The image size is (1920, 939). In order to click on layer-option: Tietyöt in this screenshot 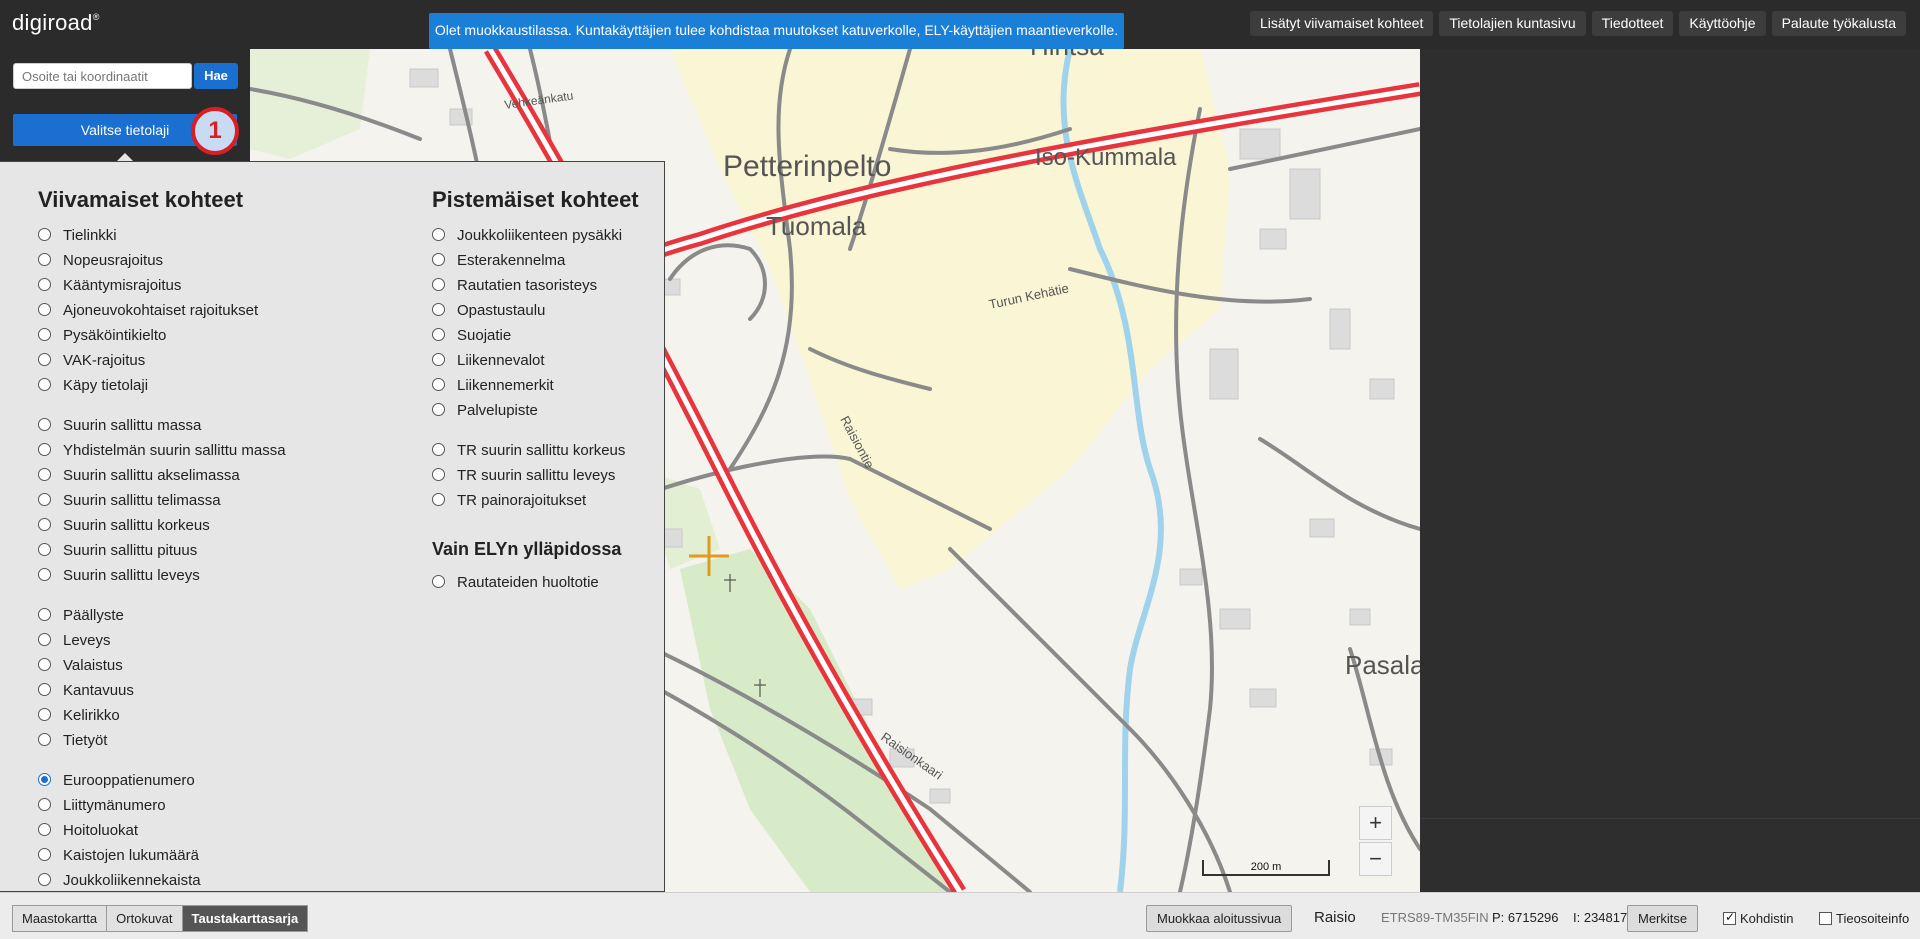, I will do `click(162, 740)`.